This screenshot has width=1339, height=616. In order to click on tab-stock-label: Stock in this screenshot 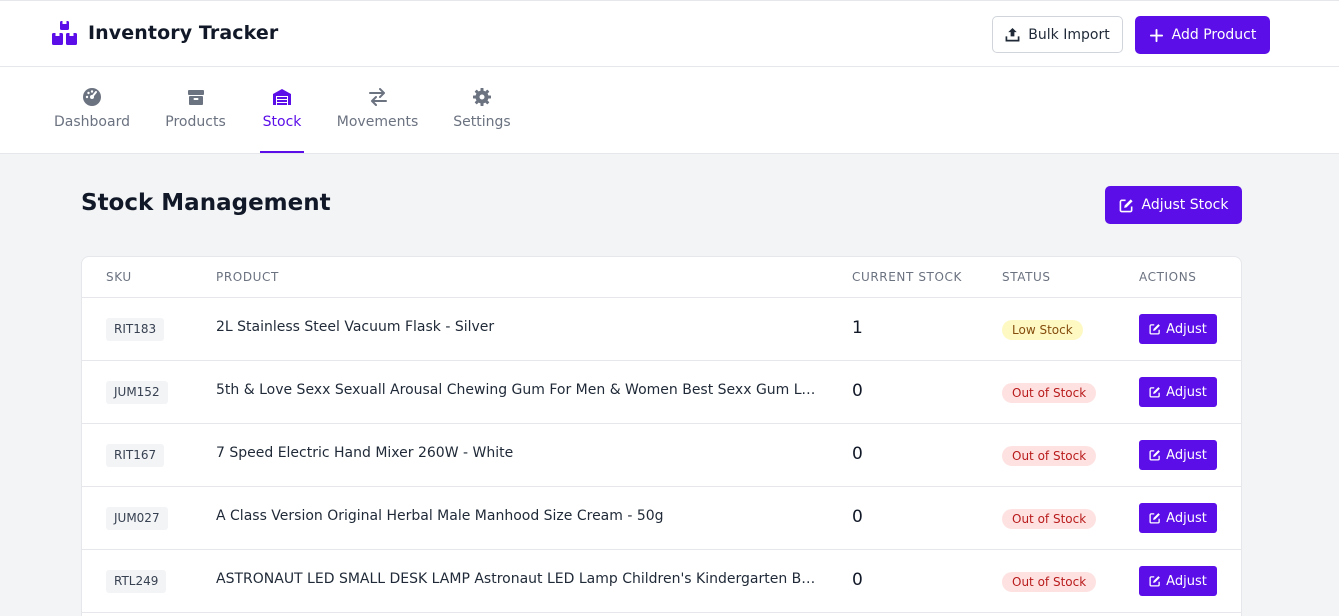, I will do `click(282, 122)`.